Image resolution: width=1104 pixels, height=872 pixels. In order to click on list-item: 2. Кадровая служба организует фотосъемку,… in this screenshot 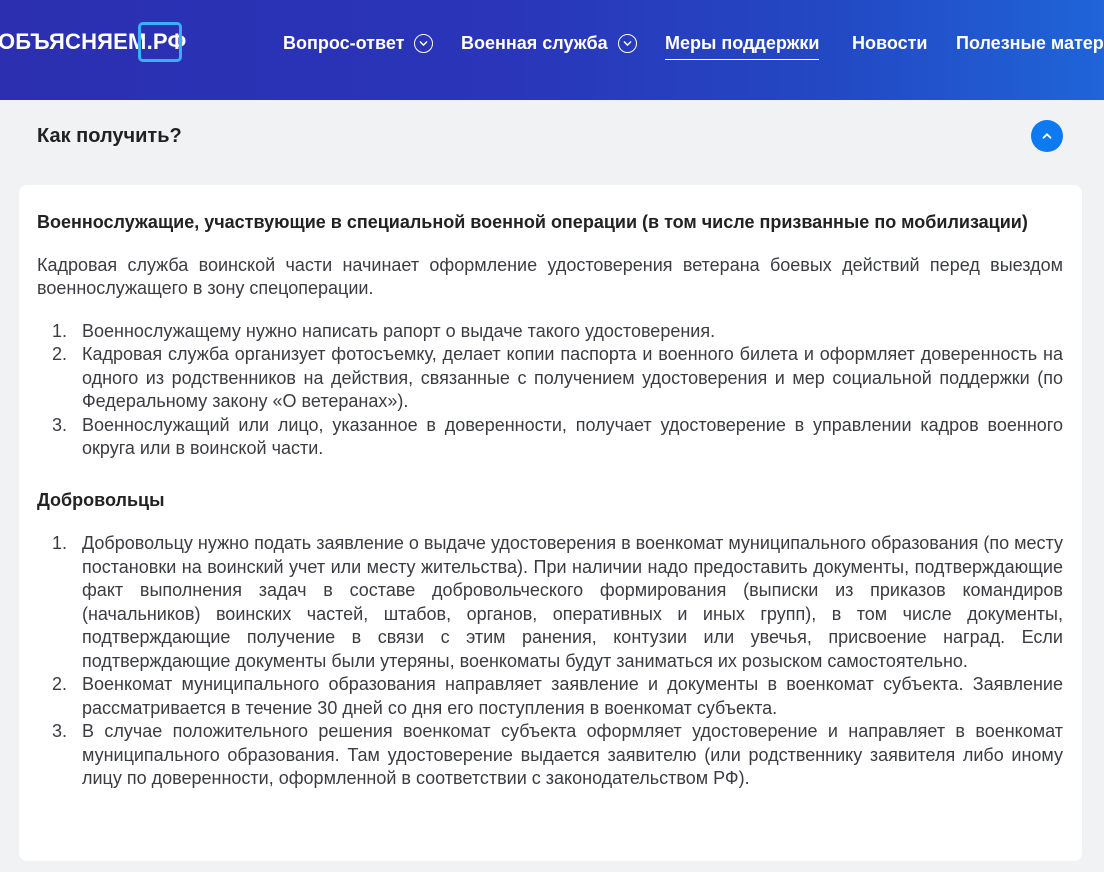, I will do `click(550, 378)`.